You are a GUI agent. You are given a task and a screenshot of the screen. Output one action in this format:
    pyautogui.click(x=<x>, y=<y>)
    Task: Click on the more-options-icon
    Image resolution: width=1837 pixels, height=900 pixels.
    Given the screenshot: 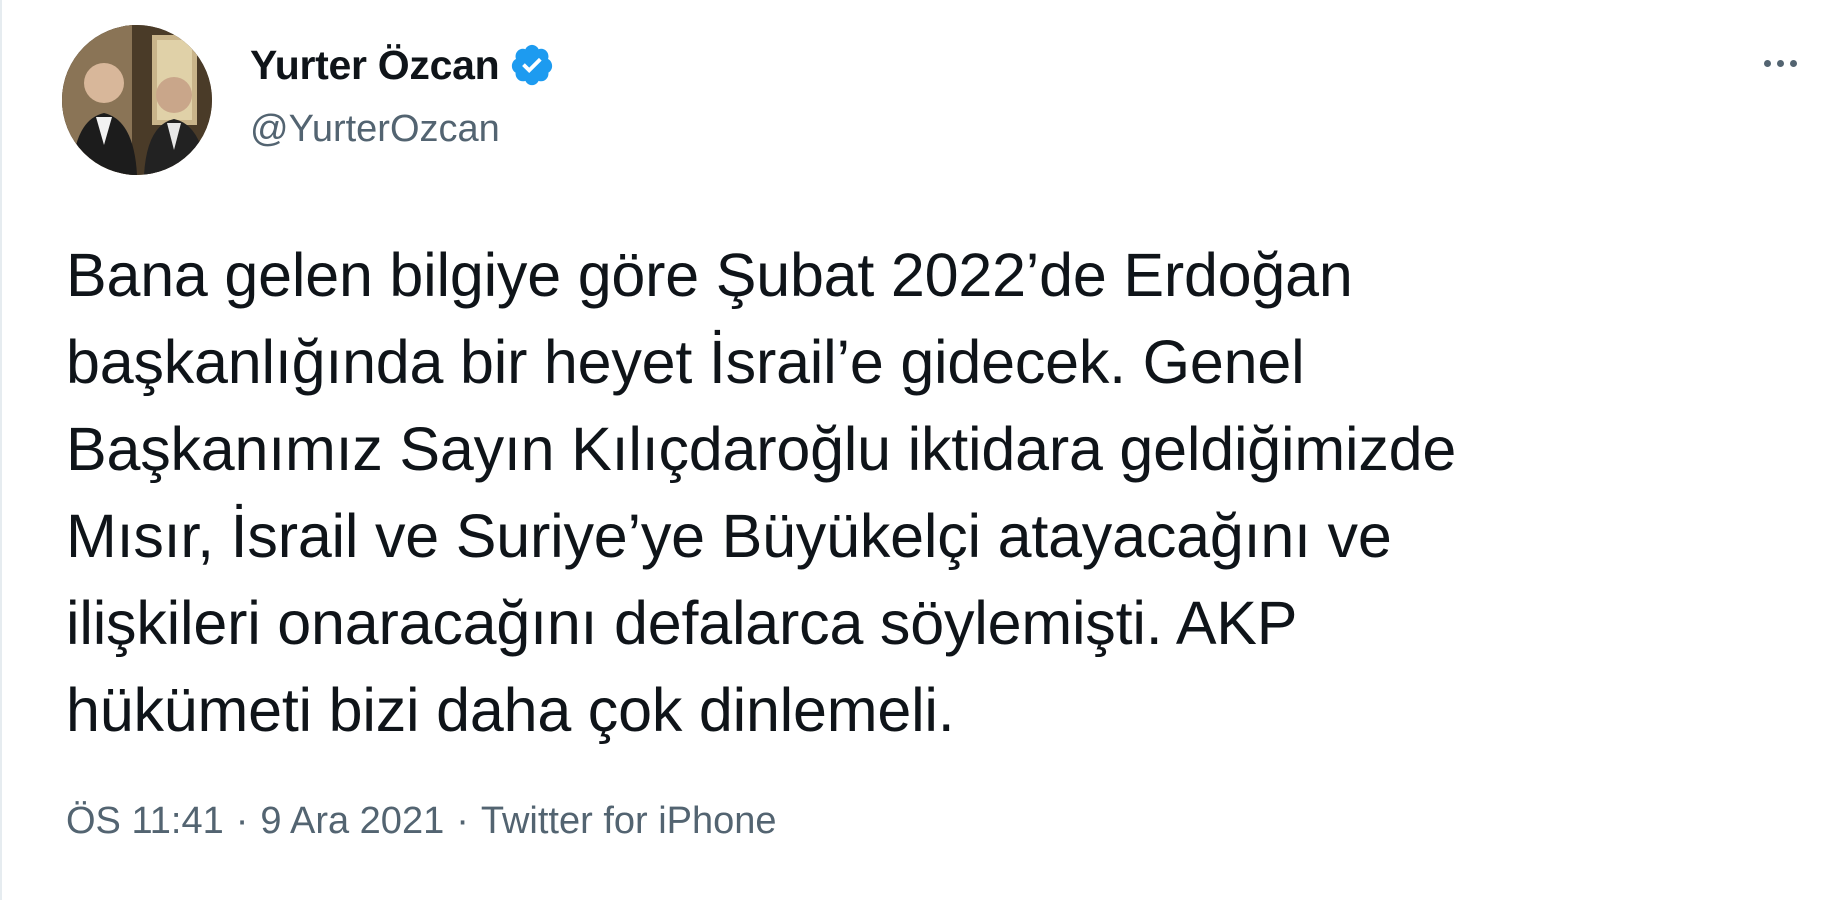 What is the action you would take?
    pyautogui.click(x=1780, y=63)
    